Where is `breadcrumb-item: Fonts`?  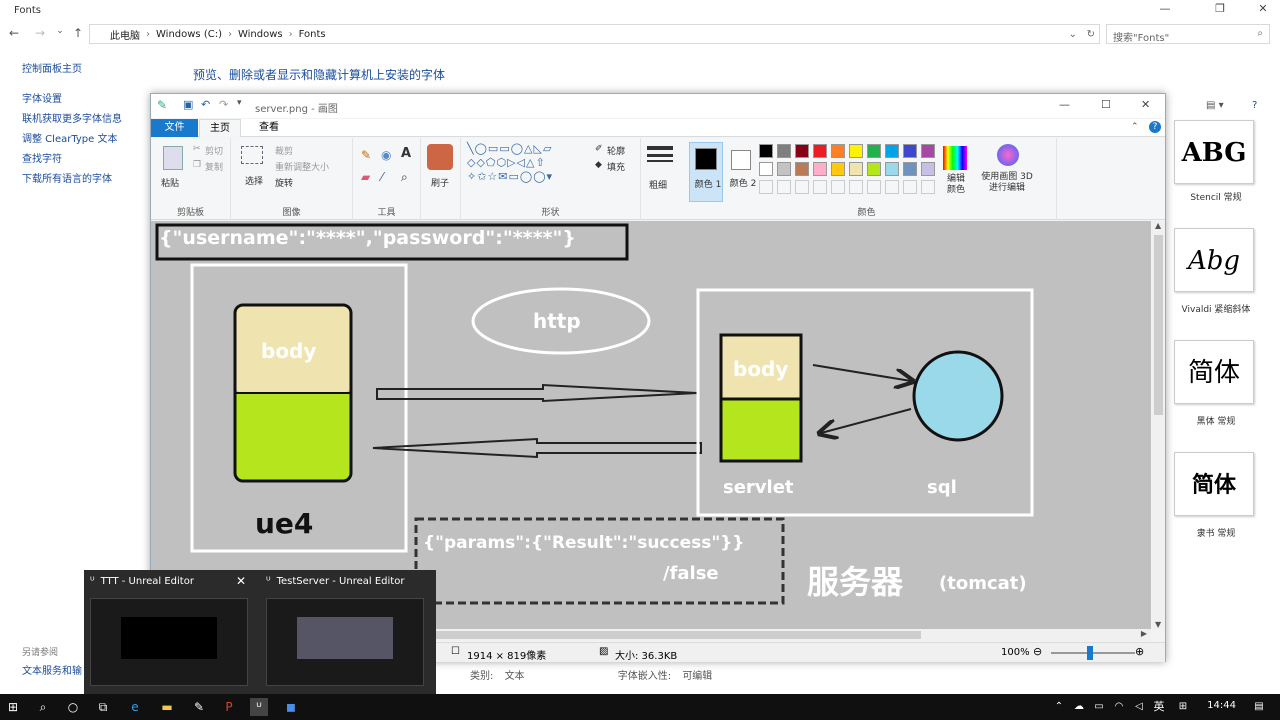
breadcrumb-item: Fonts is located at coordinates (312, 34).